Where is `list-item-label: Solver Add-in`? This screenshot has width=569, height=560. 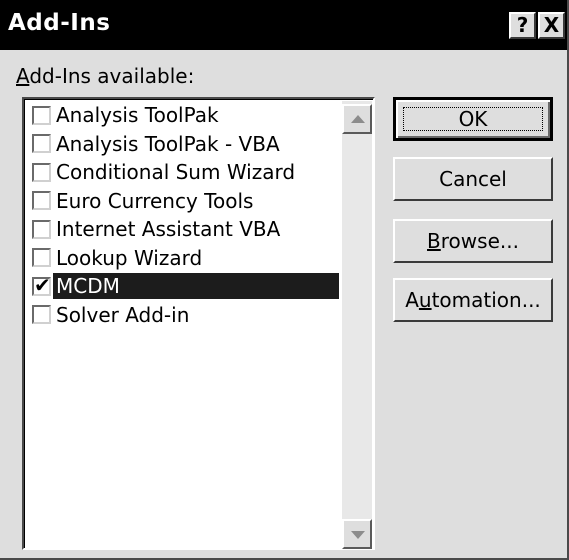 list-item-label: Solver Add-in is located at coordinates (123, 314).